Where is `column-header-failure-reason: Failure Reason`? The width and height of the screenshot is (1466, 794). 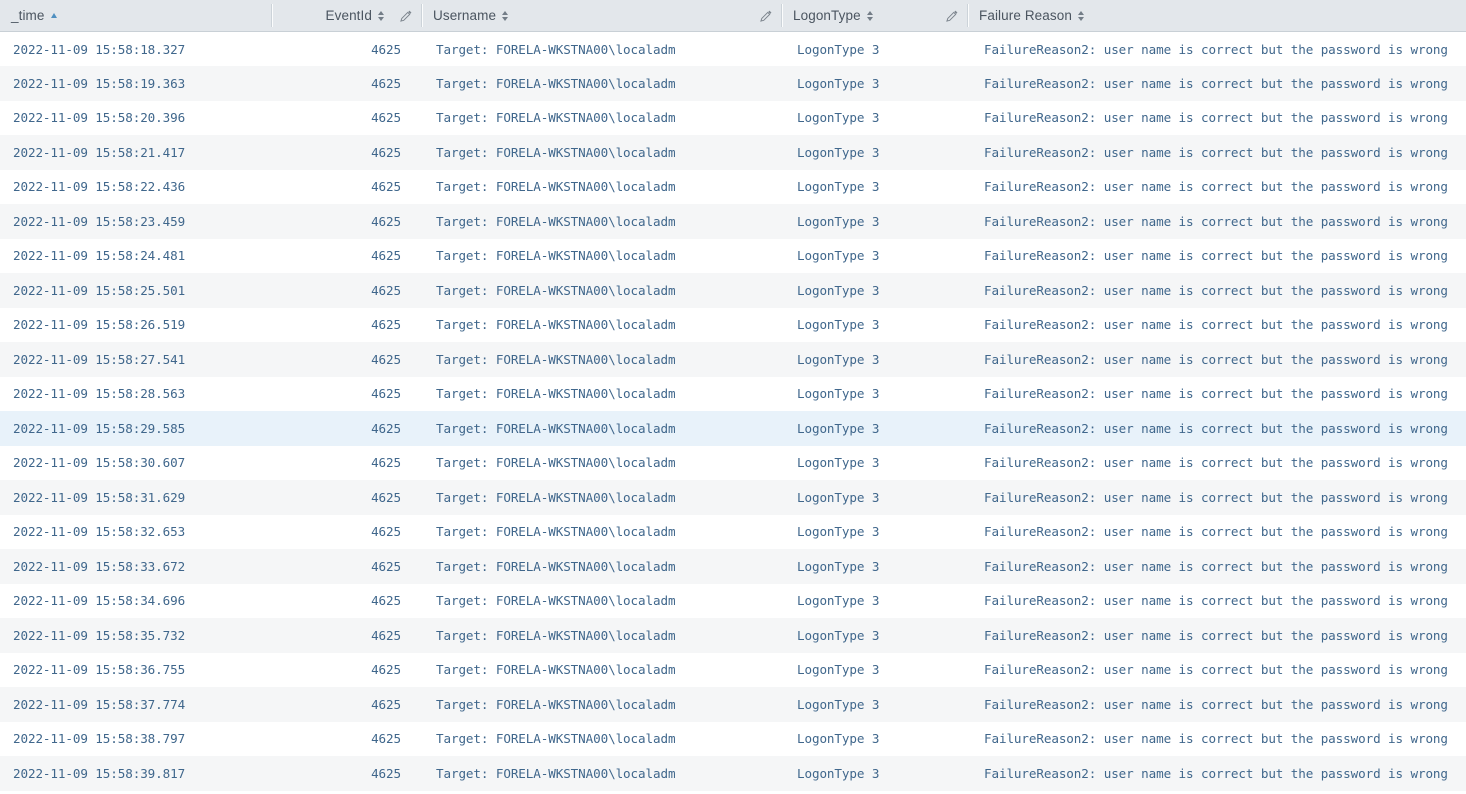
column-header-failure-reason: Failure Reason is located at coordinates (1217, 16).